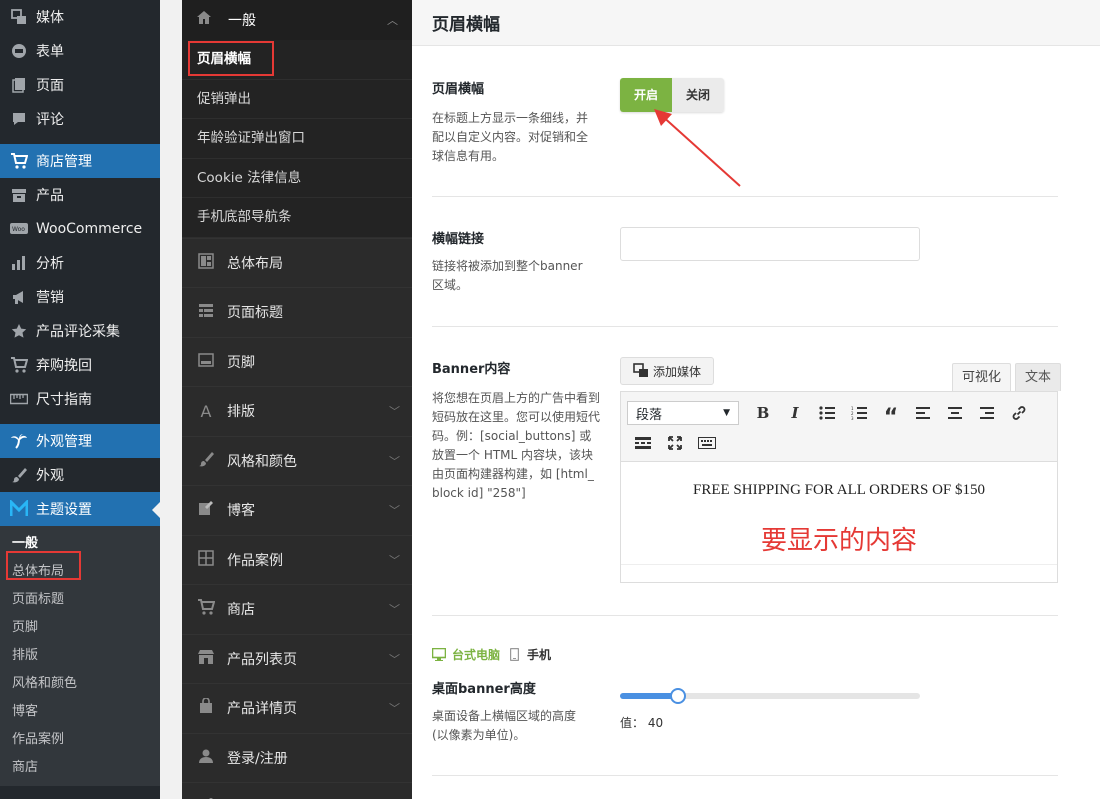 The width and height of the screenshot is (1100, 799). Describe the element at coordinates (50, 298) in the screenshot. I see `wp-menu-label: 营销` at that location.